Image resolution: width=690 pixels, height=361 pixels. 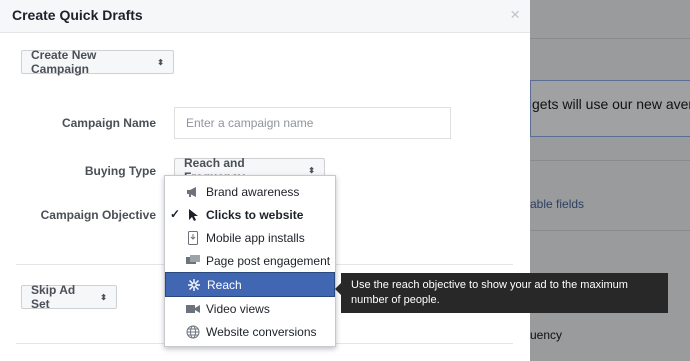 I want to click on menu-item-label: Website conversions, so click(x=261, y=331).